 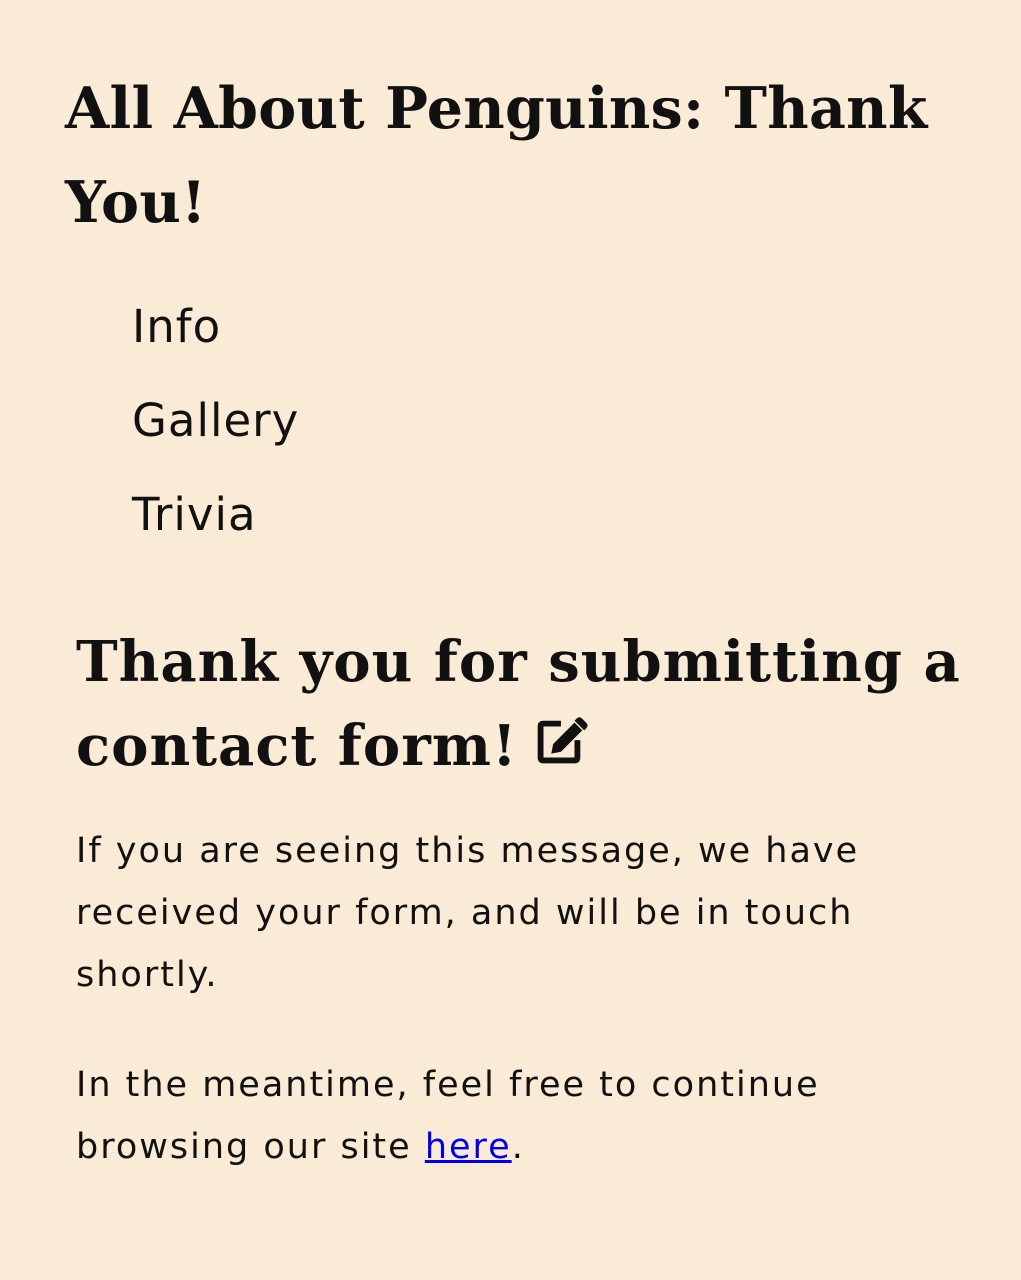 I want to click on continue-browsing-suffix: ., so click(x=518, y=1147).